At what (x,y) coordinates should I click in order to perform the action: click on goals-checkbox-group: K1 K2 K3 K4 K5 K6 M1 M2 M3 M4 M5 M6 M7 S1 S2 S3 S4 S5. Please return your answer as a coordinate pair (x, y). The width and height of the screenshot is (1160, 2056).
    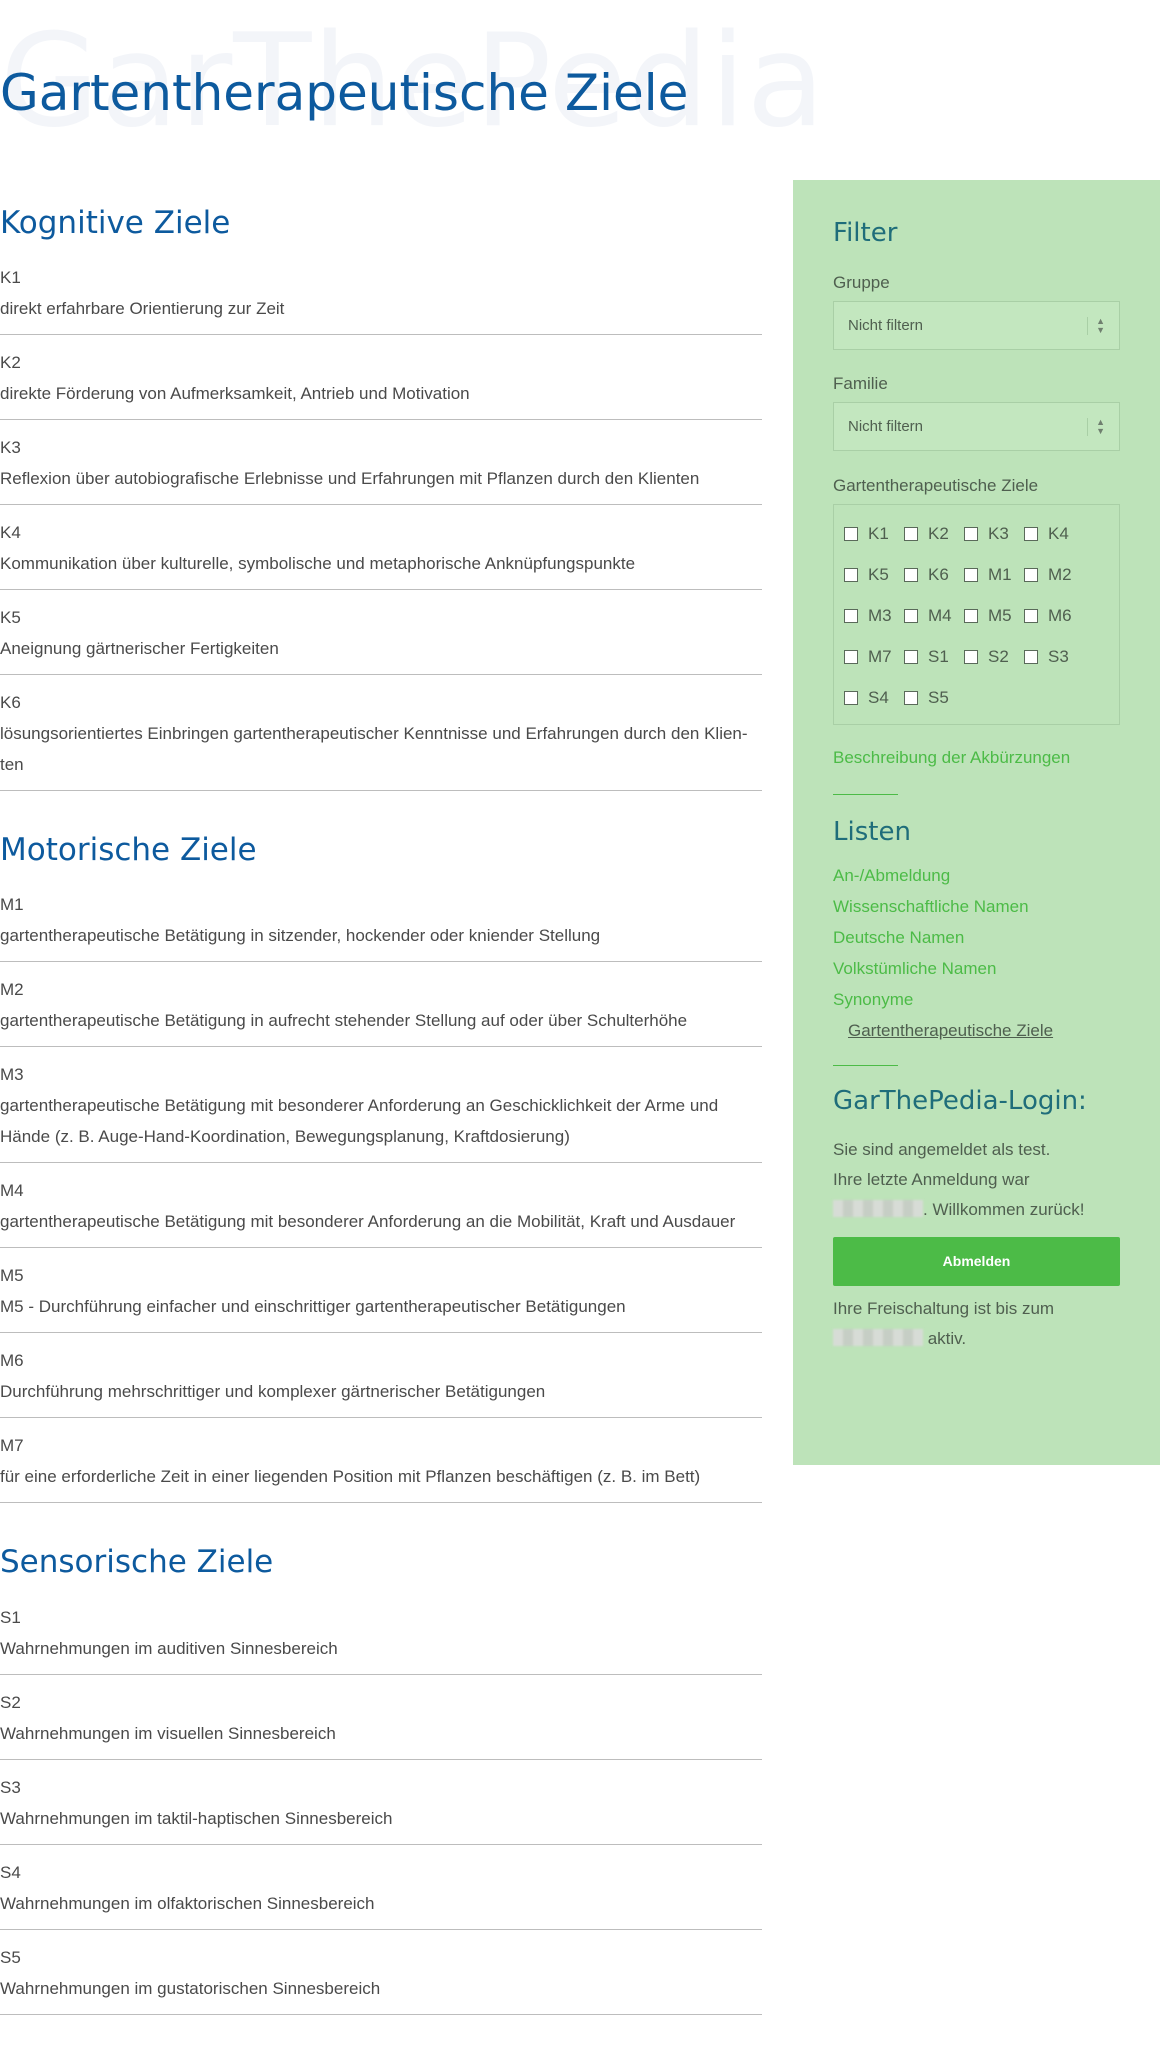
    Looking at the image, I should click on (976, 615).